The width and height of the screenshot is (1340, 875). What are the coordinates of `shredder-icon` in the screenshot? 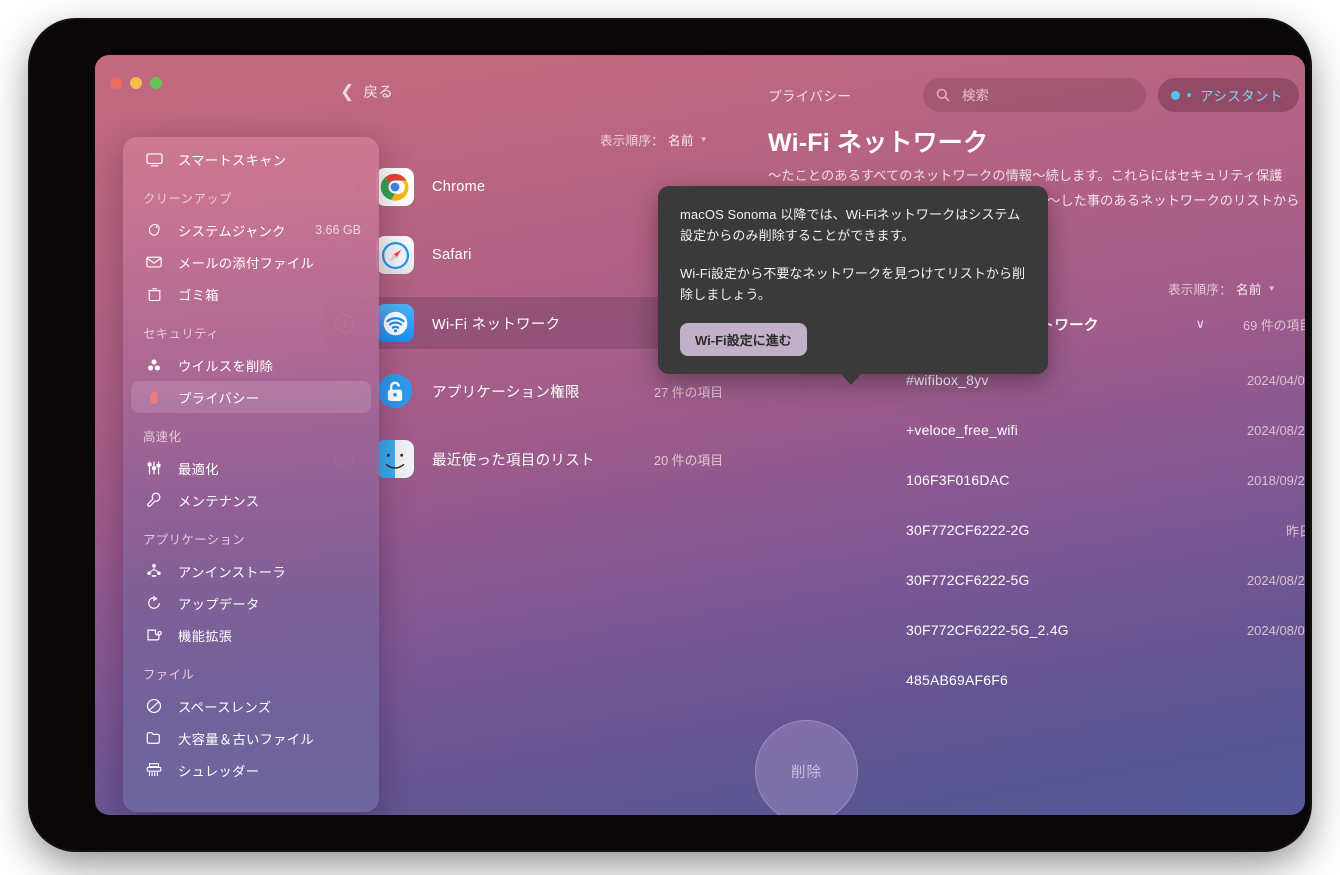 It's located at (154, 770).